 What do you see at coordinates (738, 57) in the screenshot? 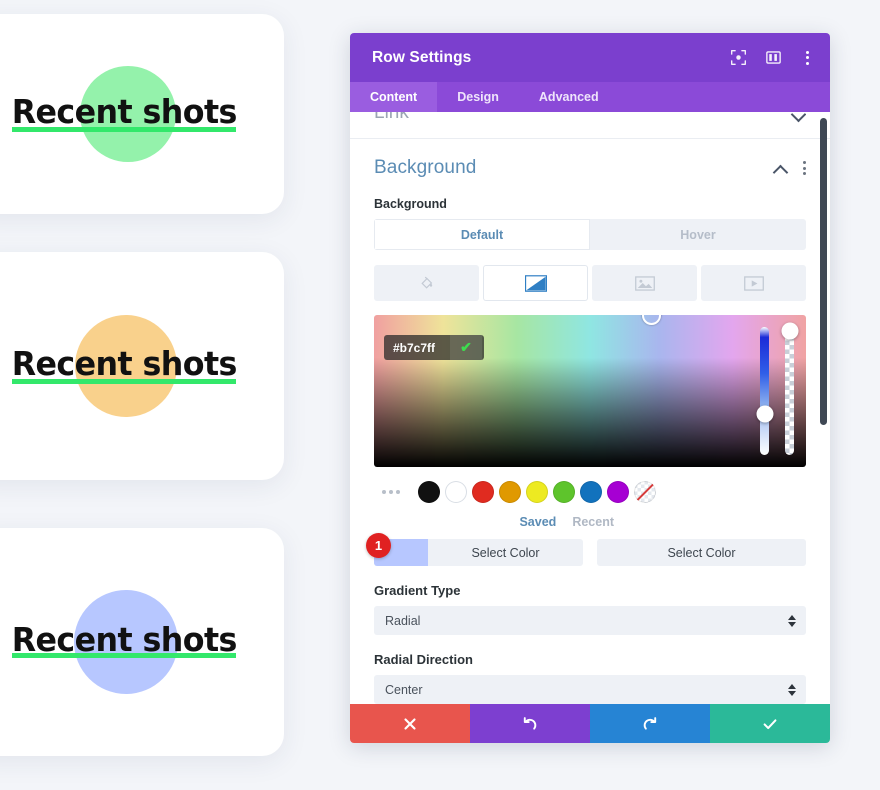
I see `target-icon` at bounding box center [738, 57].